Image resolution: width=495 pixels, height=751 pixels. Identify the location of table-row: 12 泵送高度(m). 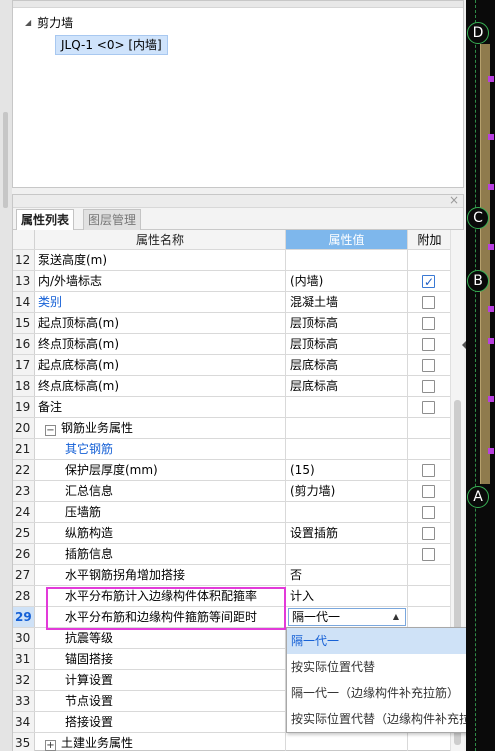
(232, 260).